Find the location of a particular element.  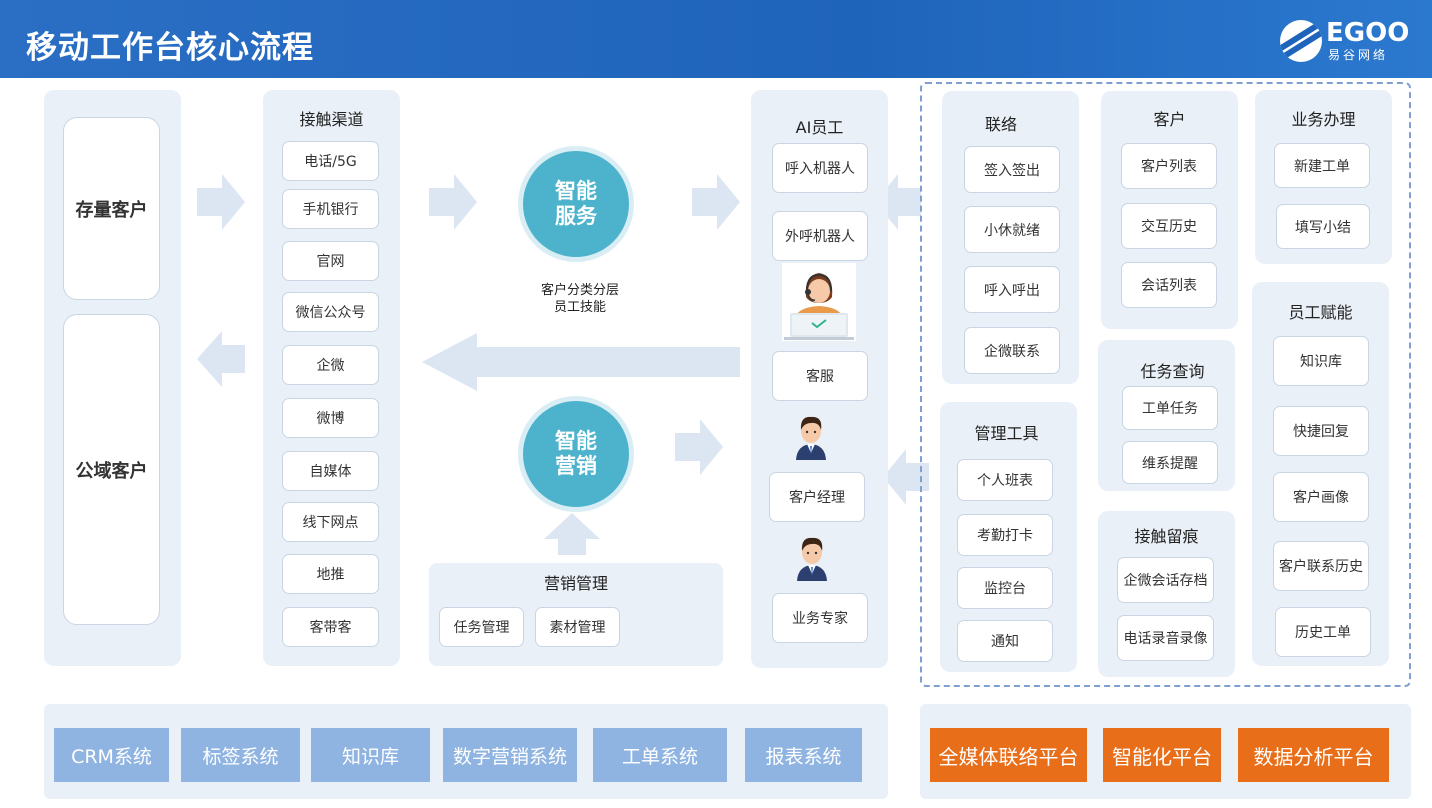

notice-button: 通知 is located at coordinates (1005, 641).